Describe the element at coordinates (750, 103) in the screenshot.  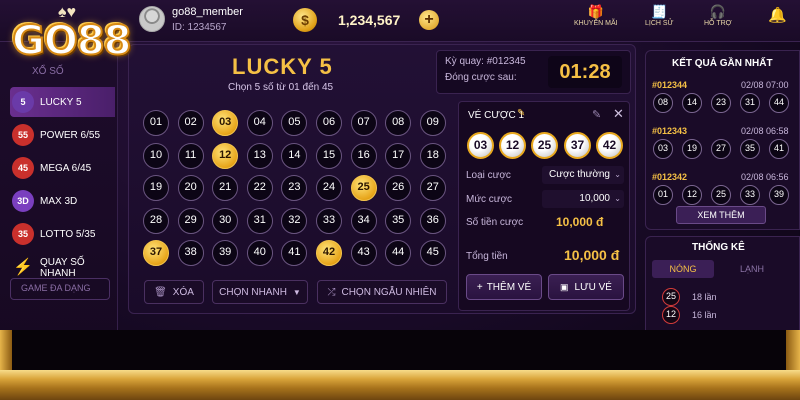
I see `result-ball: 31` at that location.